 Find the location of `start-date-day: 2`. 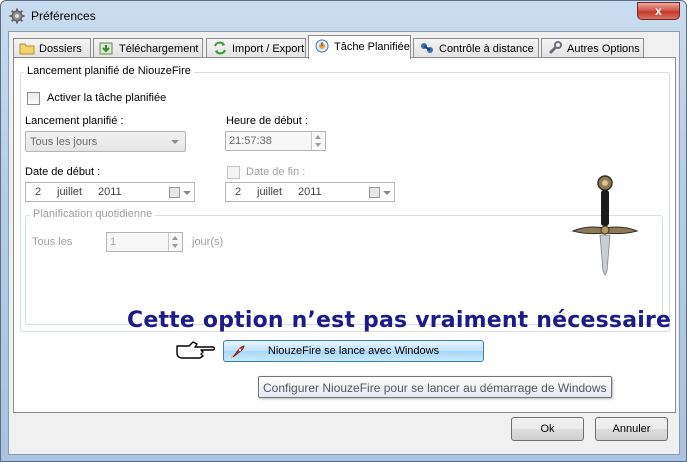

start-date-day: 2 is located at coordinates (38, 192).